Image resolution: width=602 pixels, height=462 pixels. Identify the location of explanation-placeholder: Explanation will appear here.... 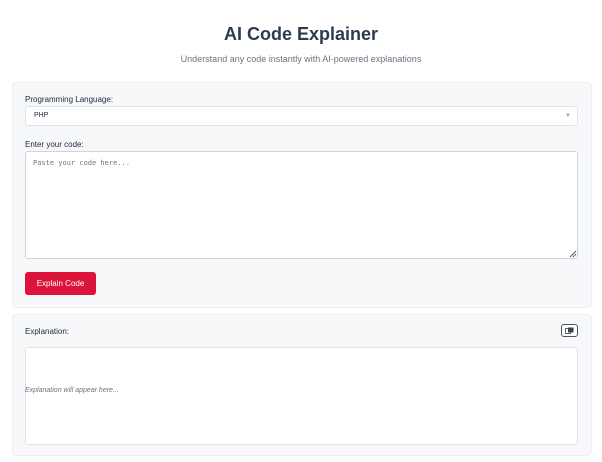
(72, 390).